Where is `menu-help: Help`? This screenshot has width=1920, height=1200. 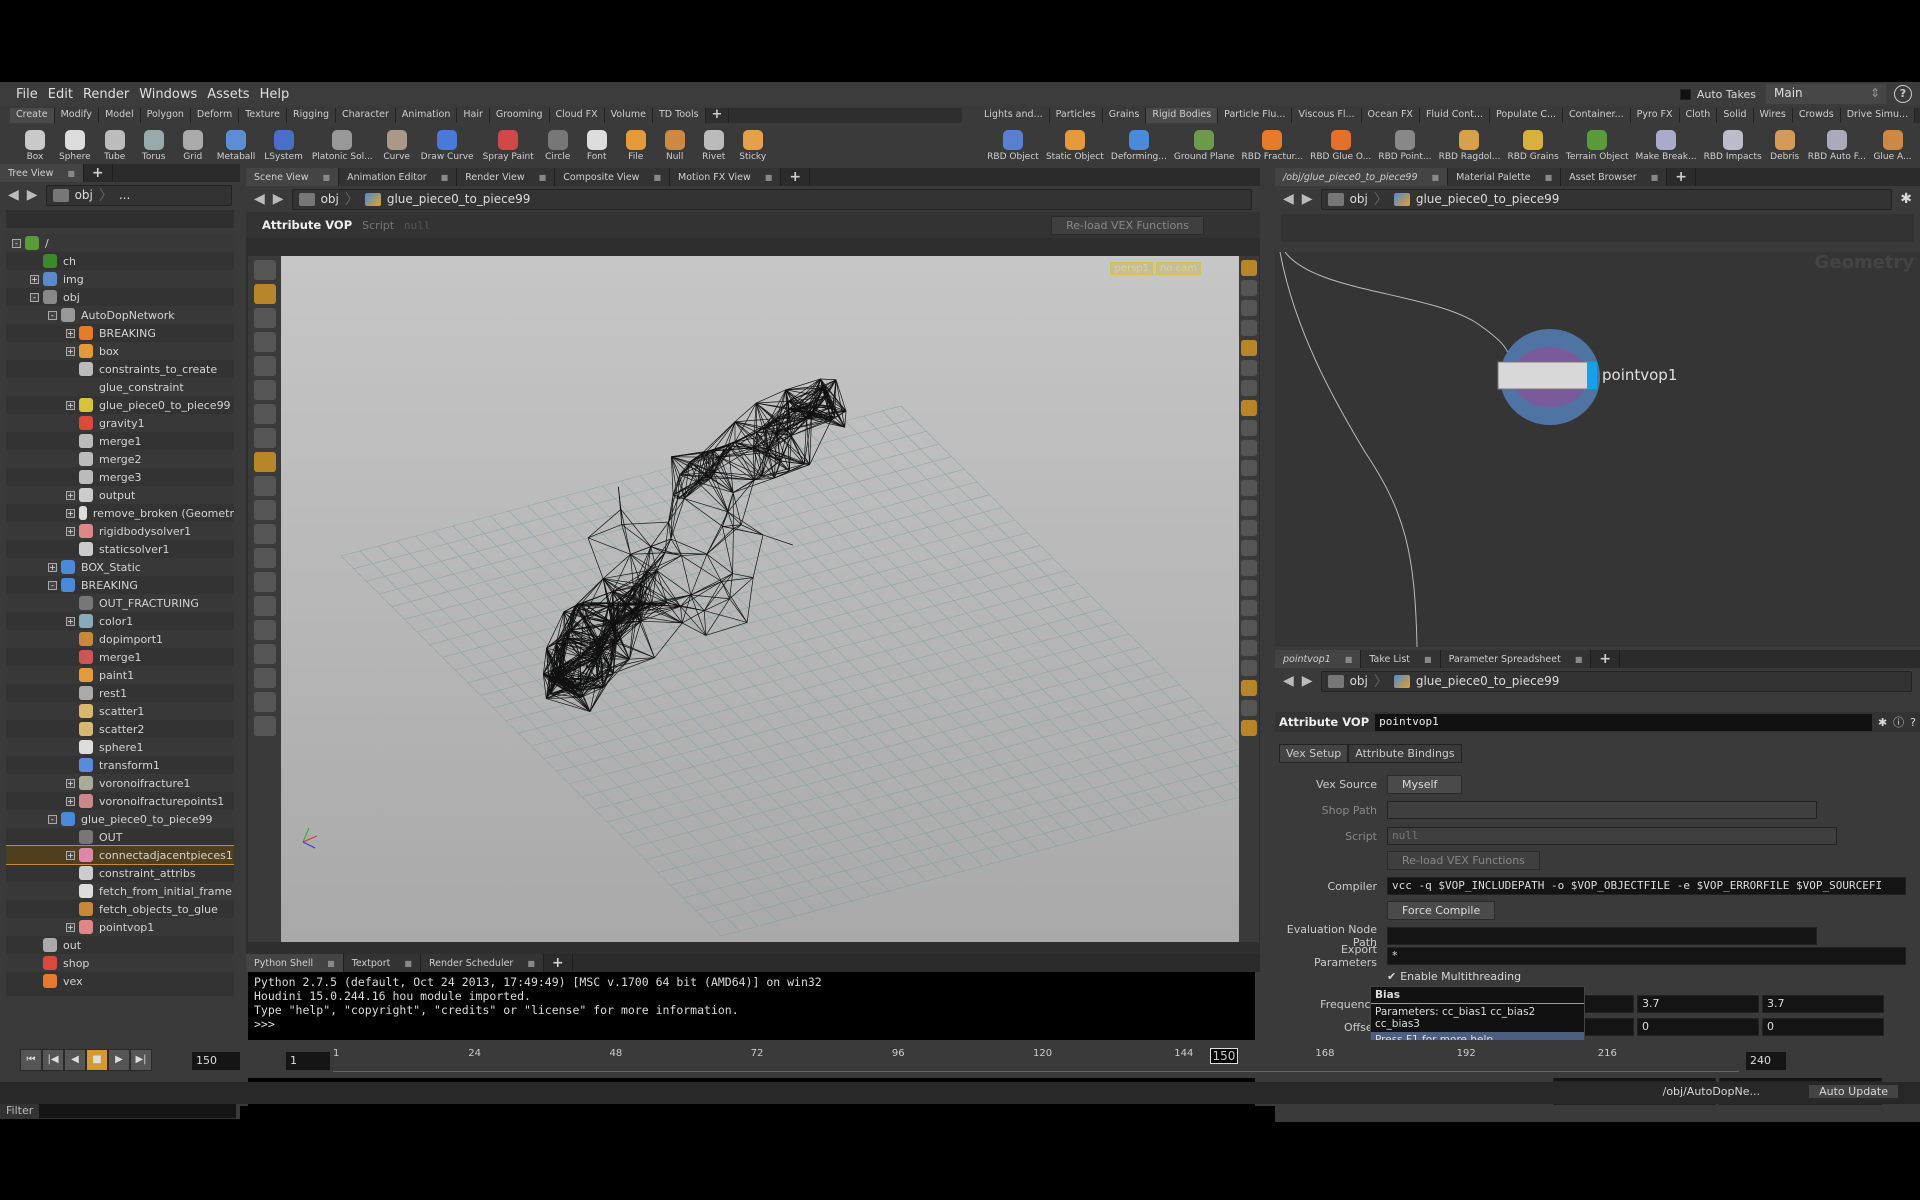 menu-help: Help is located at coordinates (275, 94).